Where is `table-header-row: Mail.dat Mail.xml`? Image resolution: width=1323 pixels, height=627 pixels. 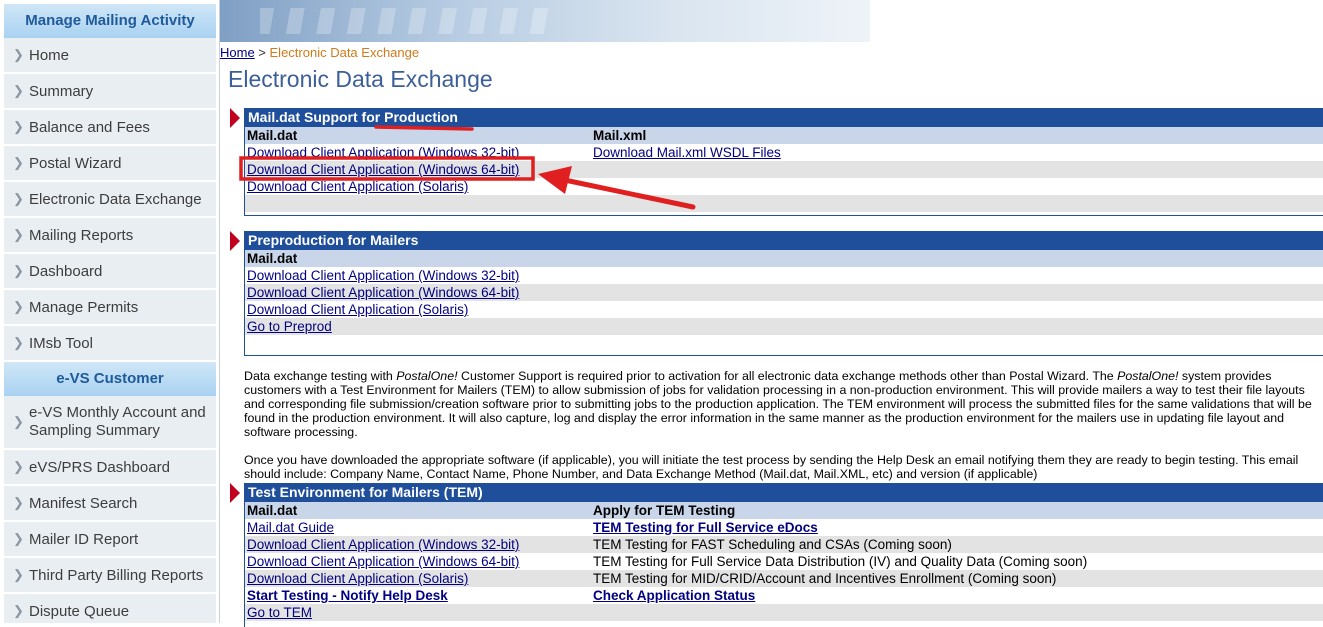
table-header-row: Mail.dat Mail.xml is located at coordinates (784, 135).